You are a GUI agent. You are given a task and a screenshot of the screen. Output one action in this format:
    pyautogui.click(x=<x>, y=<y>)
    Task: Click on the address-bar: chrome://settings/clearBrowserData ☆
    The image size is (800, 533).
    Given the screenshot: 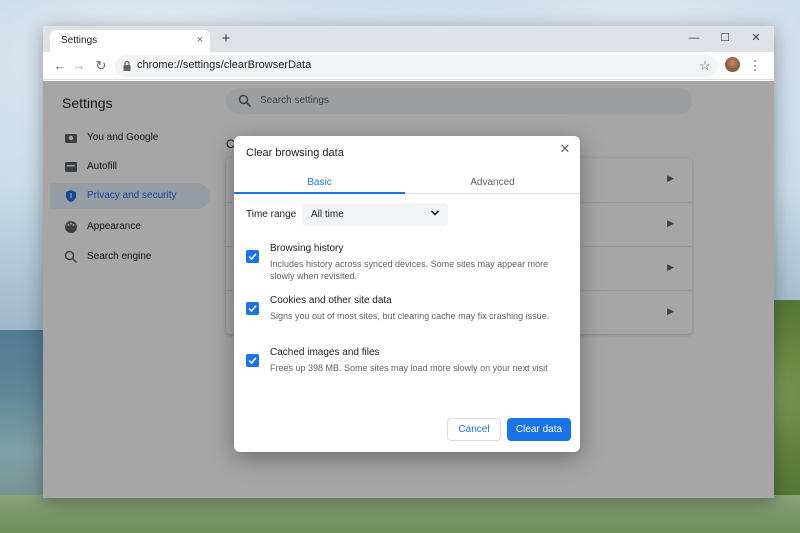 What is the action you would take?
    pyautogui.click(x=416, y=66)
    